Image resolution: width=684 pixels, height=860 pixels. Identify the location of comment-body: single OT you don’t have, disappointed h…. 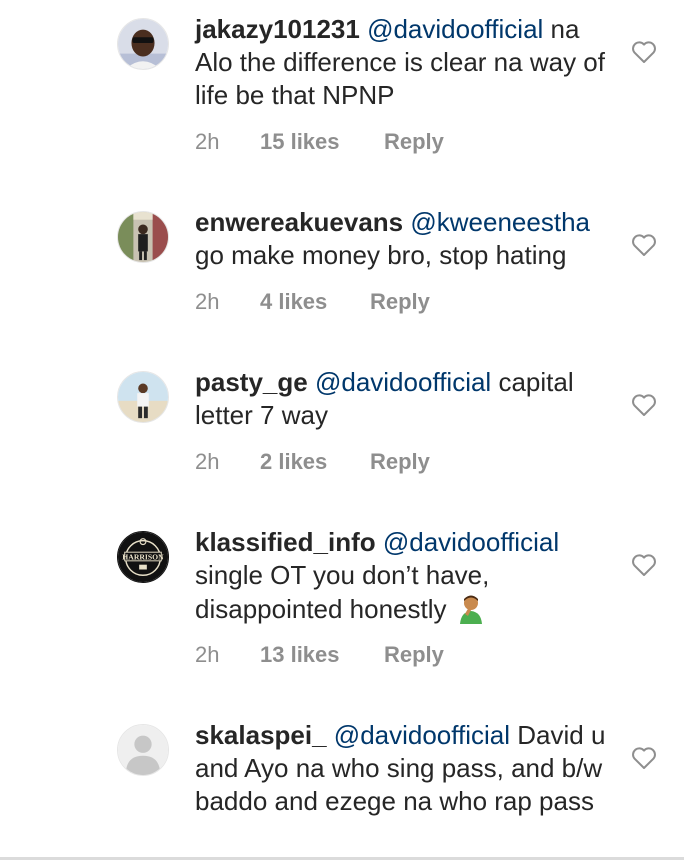
(342, 592).